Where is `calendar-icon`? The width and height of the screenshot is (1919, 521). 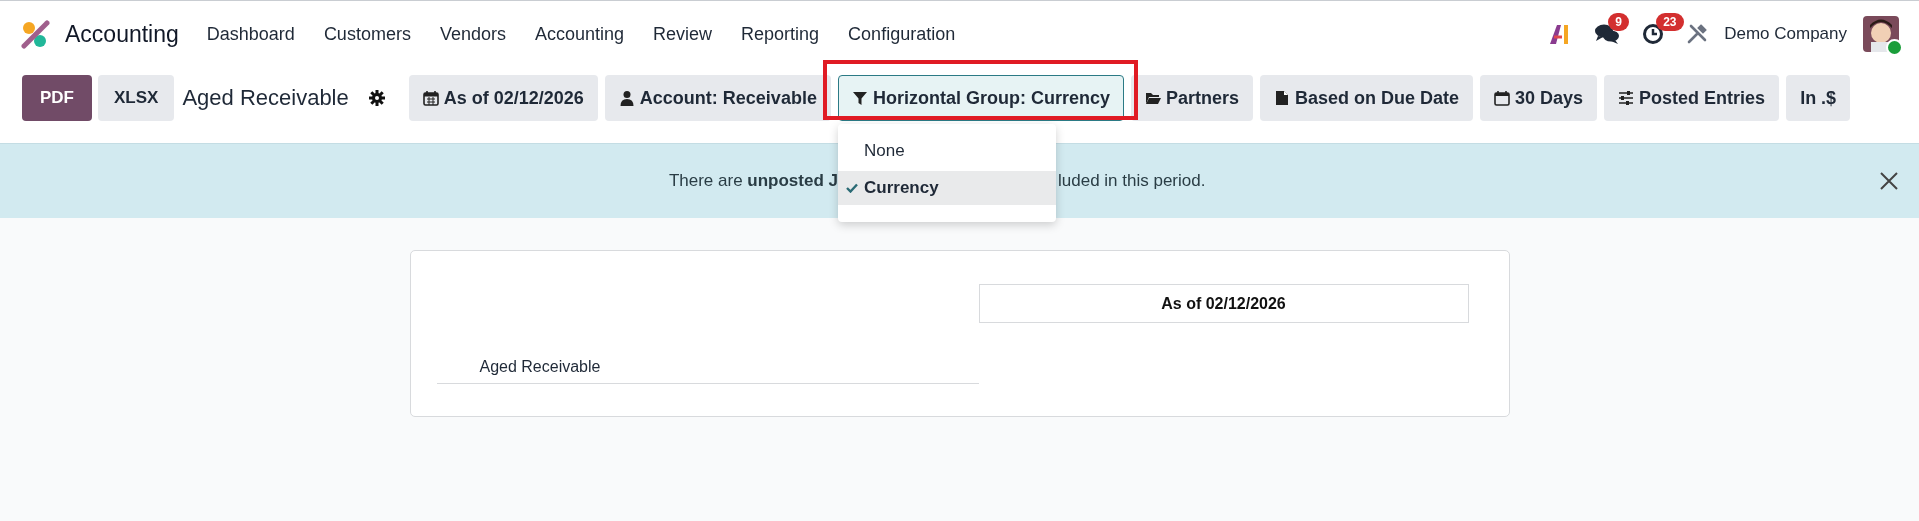
calendar-icon is located at coordinates (430, 98).